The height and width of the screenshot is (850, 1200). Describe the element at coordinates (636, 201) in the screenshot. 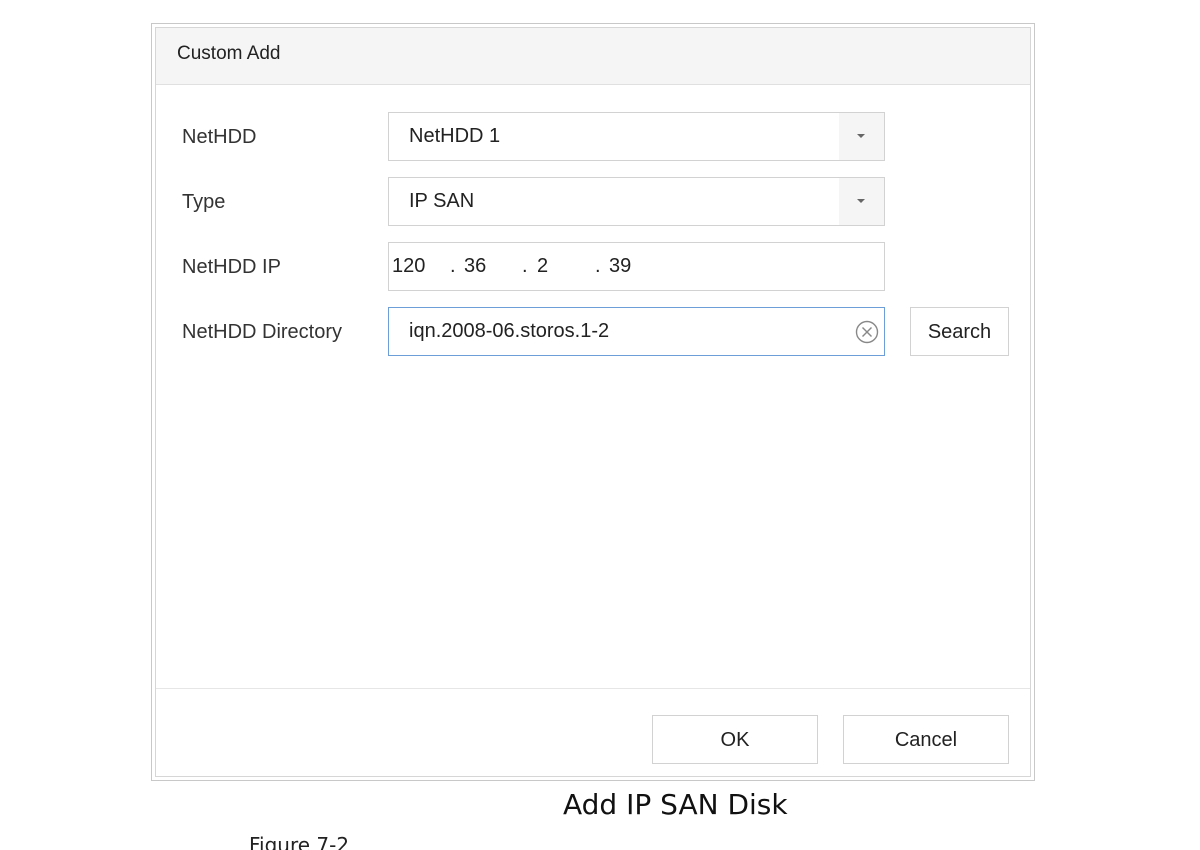

I see `type-select: IP SAN` at that location.